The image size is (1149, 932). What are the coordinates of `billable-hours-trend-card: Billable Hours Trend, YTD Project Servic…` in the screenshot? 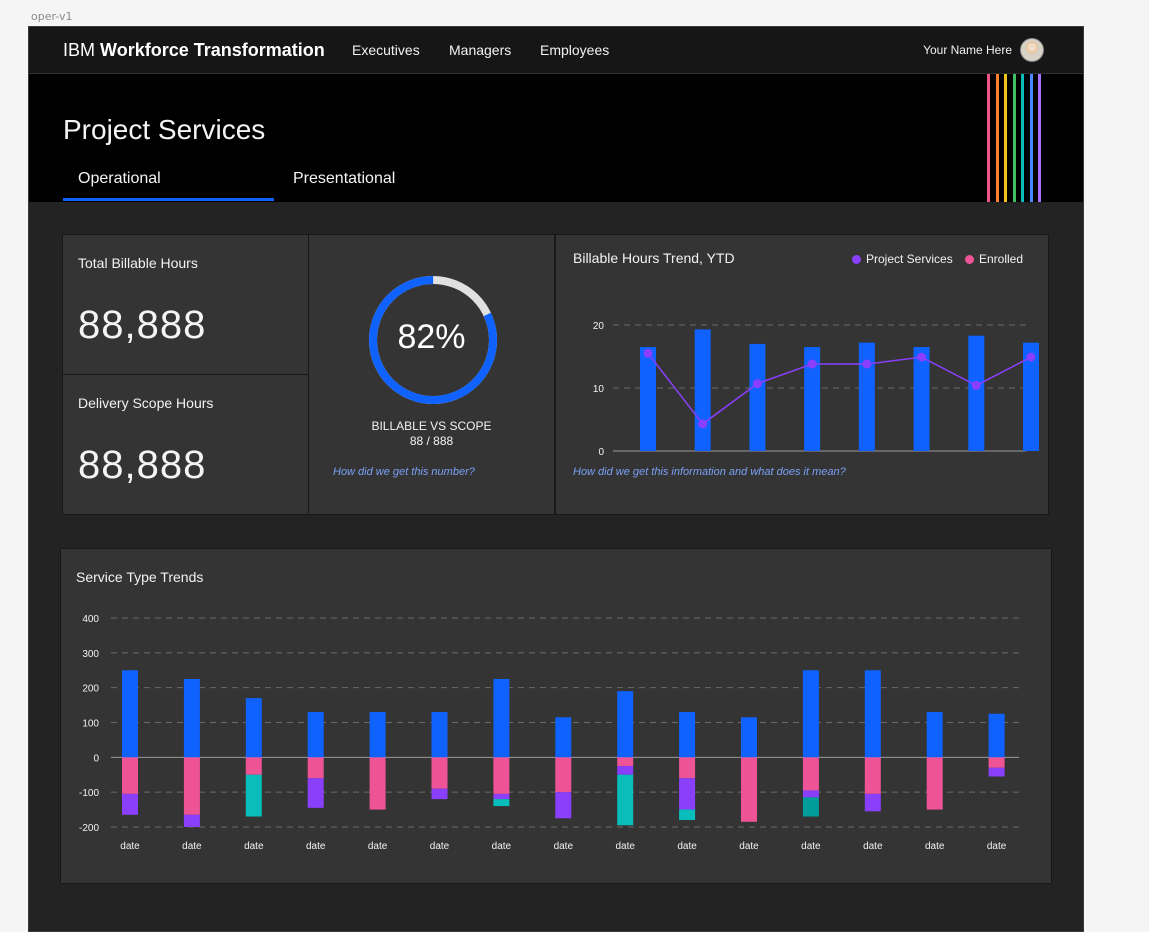 It's located at (802, 374).